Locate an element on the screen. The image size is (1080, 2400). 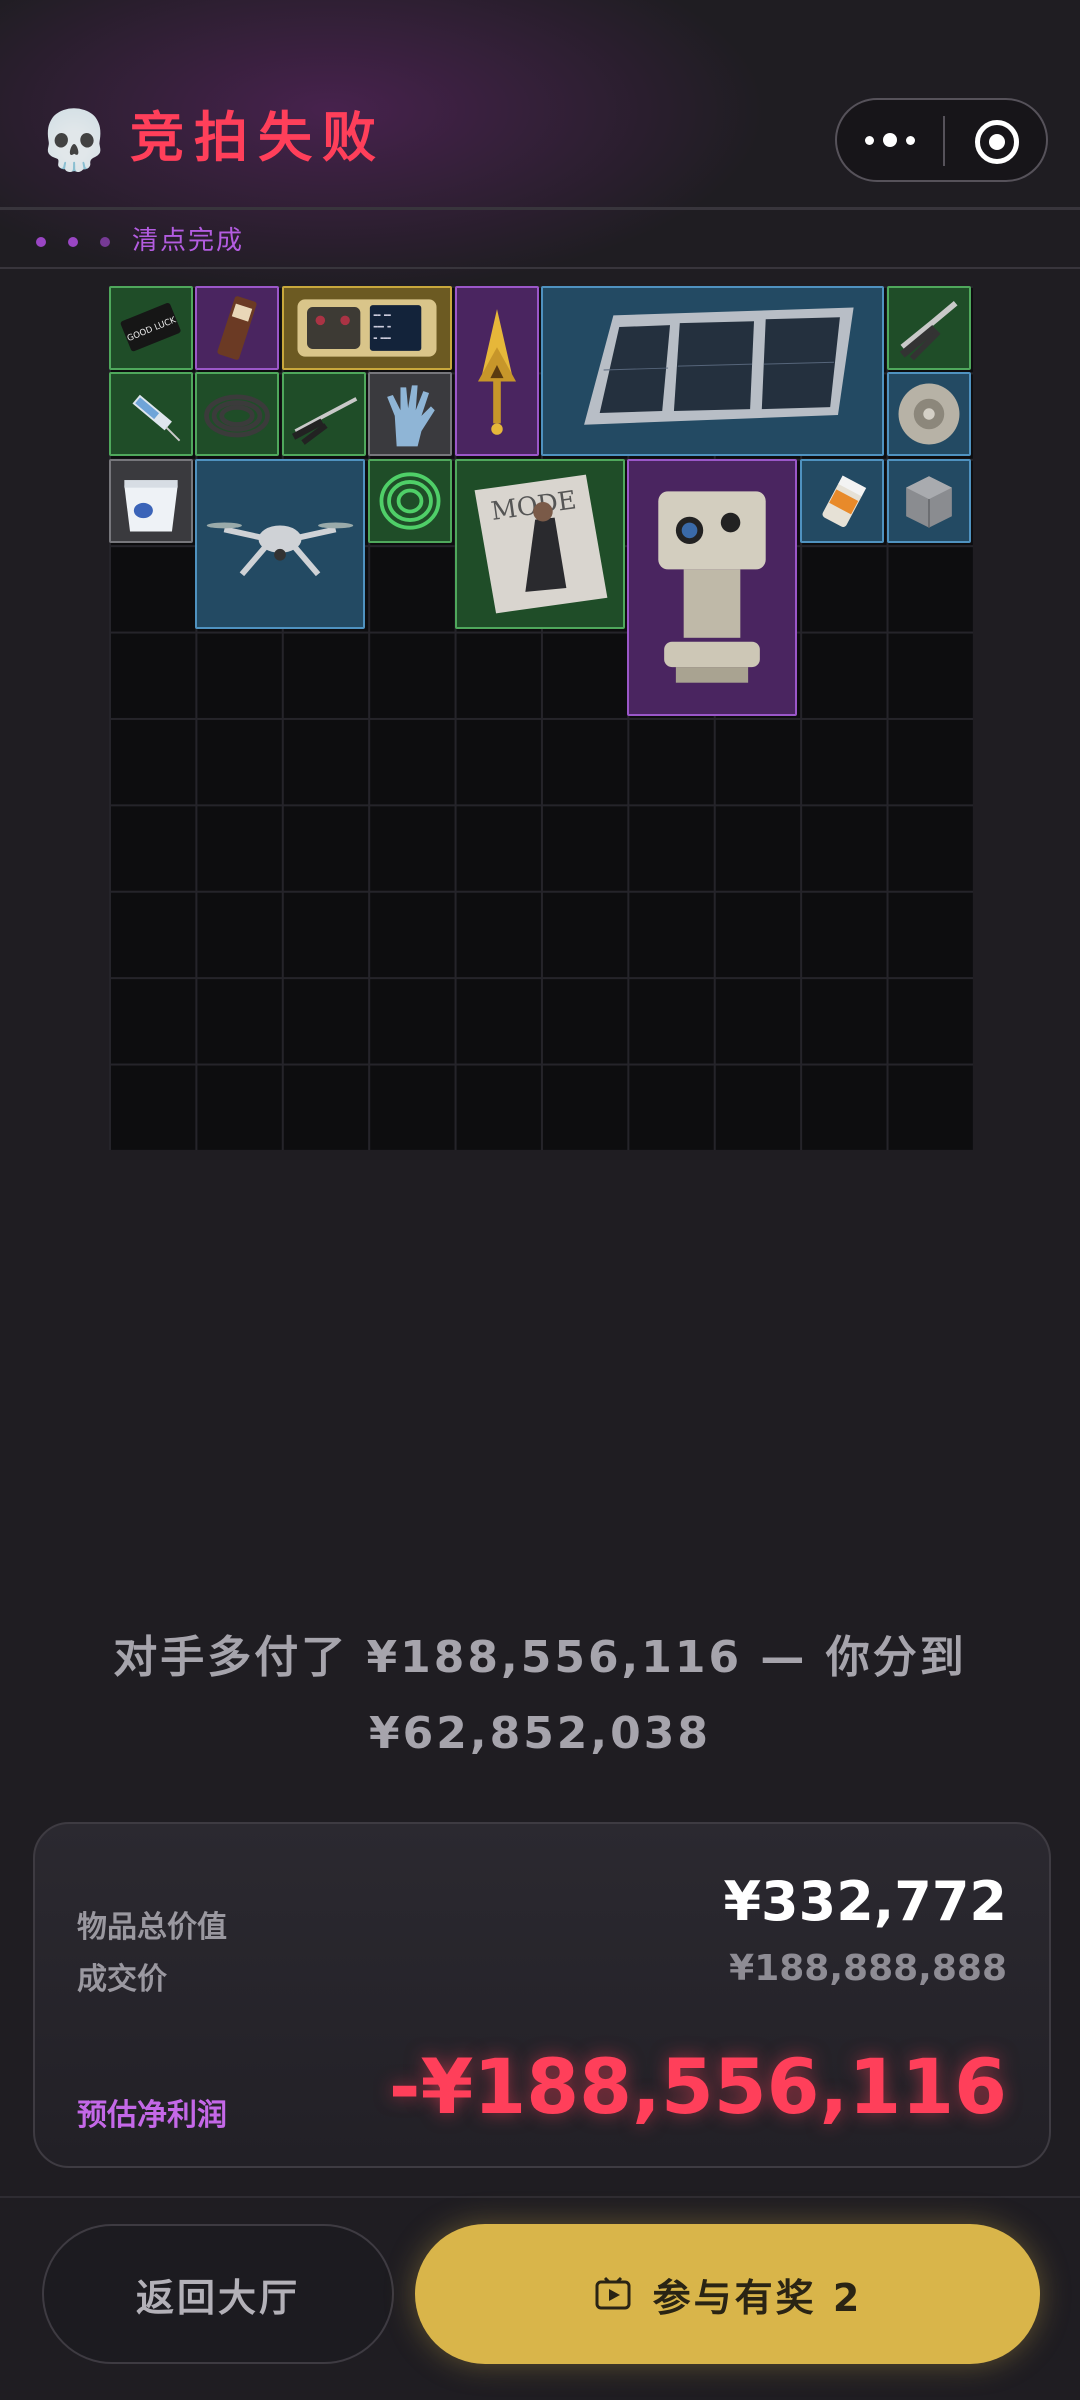
skull-icon: 💀 is located at coordinates (74, 140).